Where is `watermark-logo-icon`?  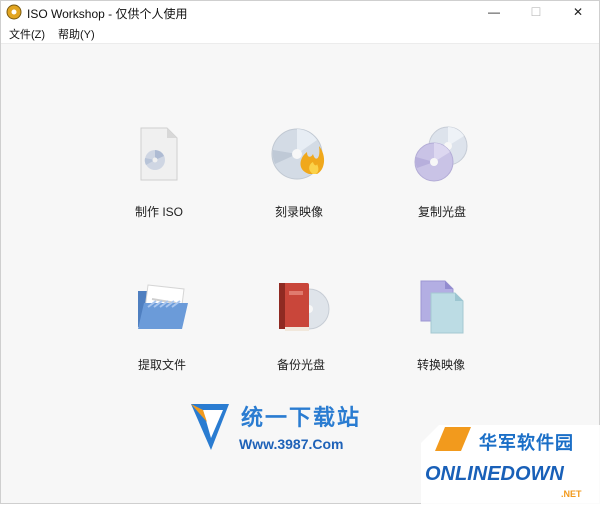 watermark-logo-icon is located at coordinates (210, 427).